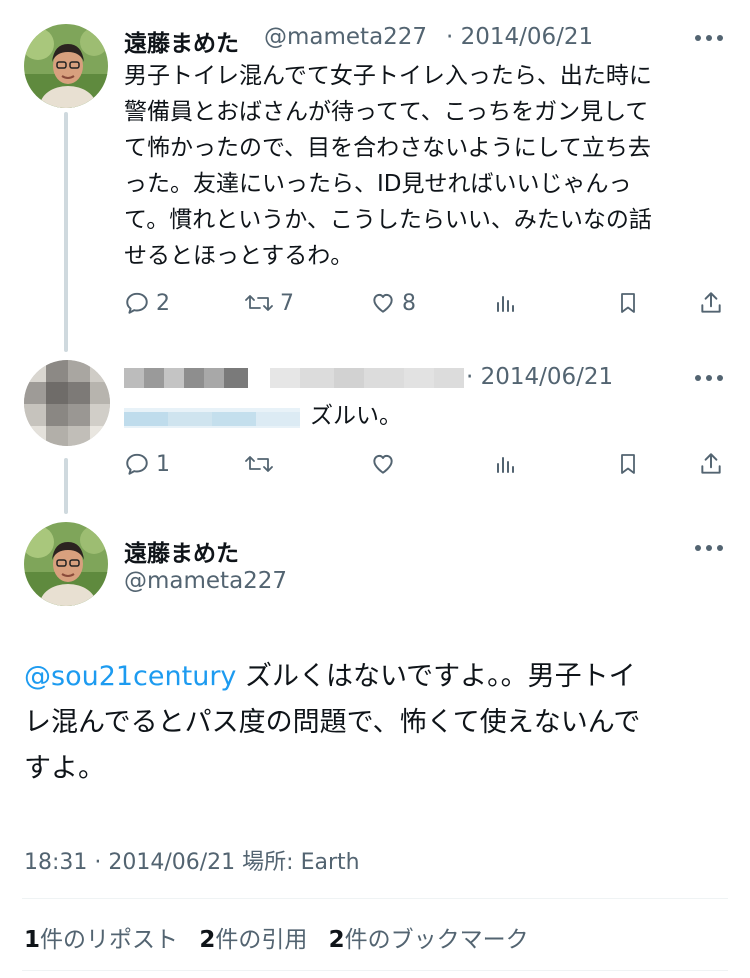 The width and height of the screenshot is (750, 978). What do you see at coordinates (163, 303) in the screenshot?
I see `reply-count: 2` at bounding box center [163, 303].